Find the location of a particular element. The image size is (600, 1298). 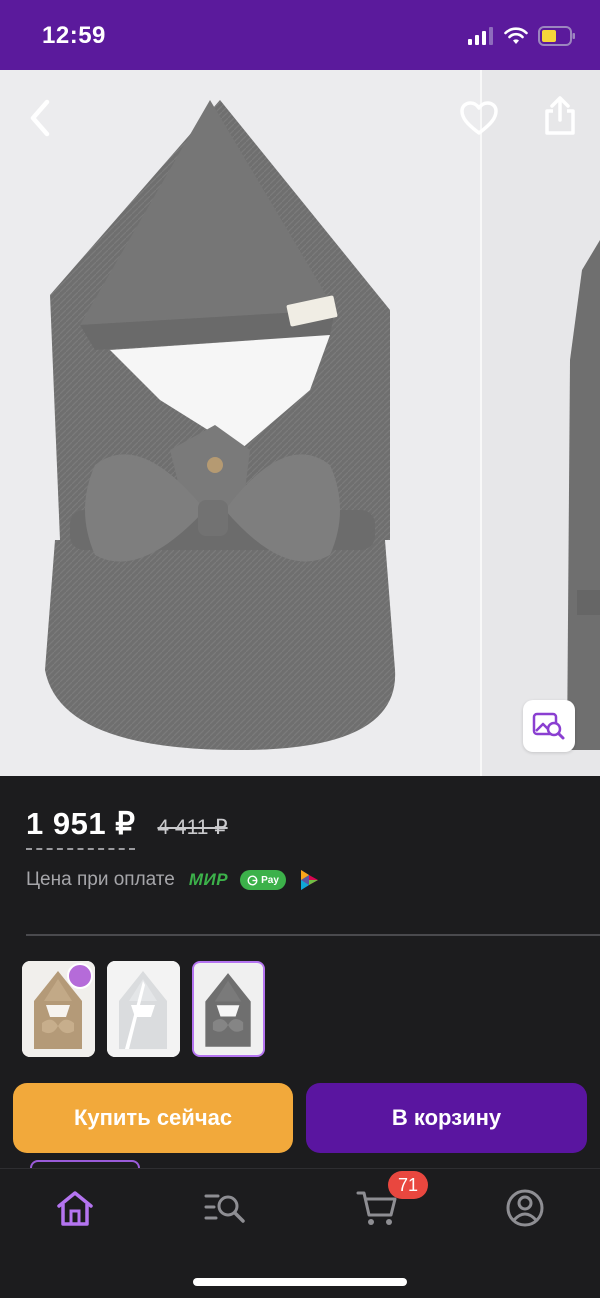

back-button is located at coordinates (40, 118).